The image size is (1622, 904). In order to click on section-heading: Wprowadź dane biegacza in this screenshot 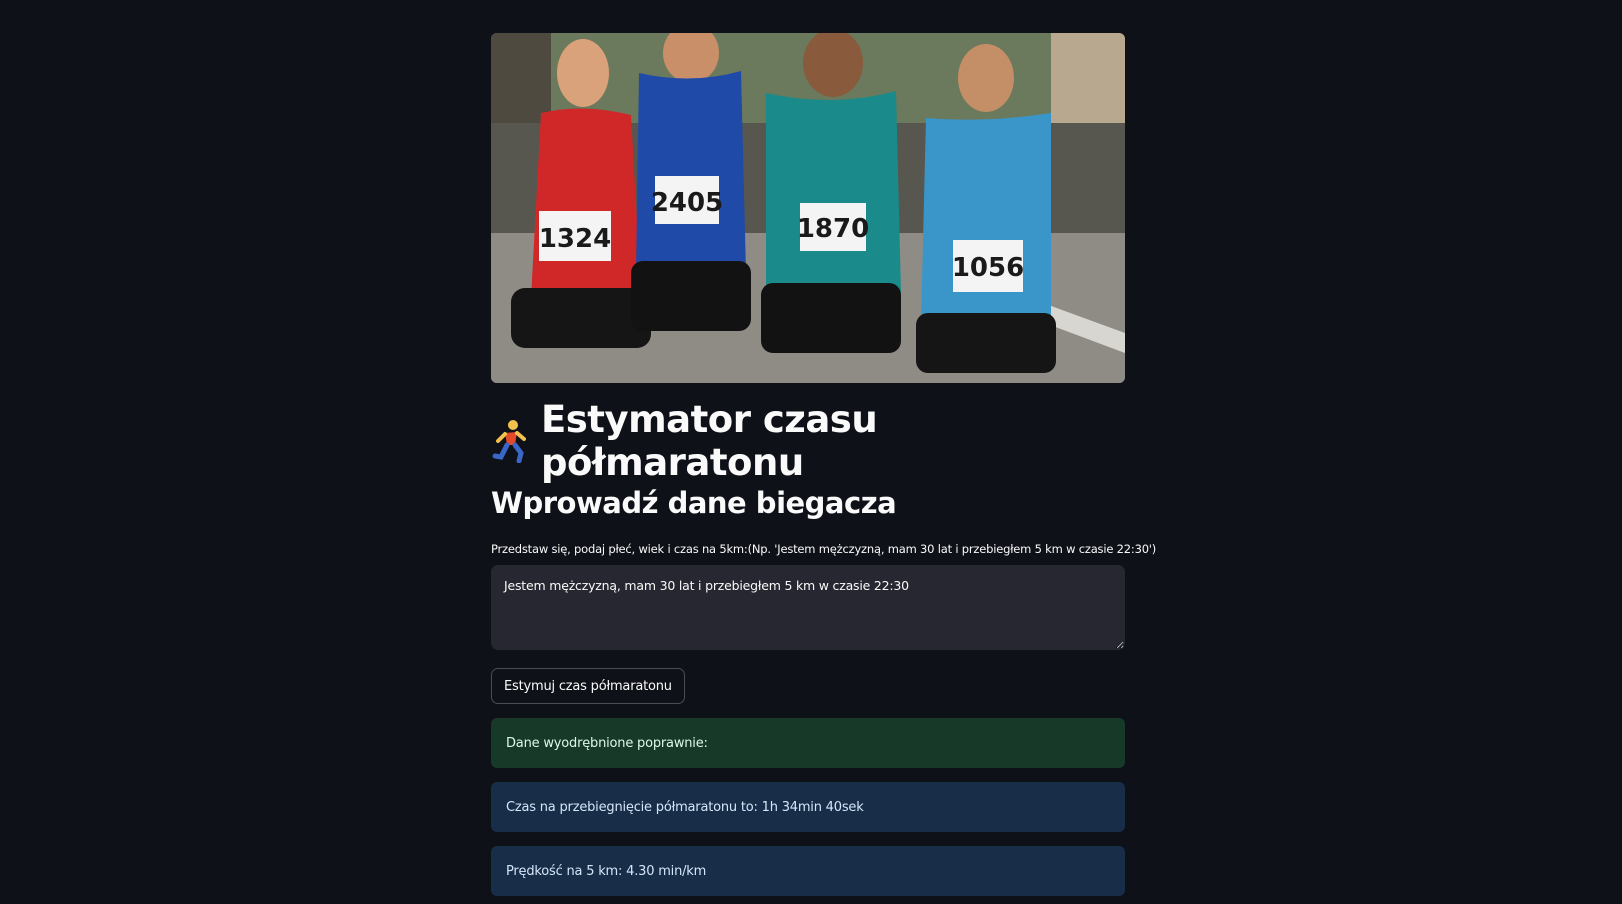, I will do `click(694, 503)`.